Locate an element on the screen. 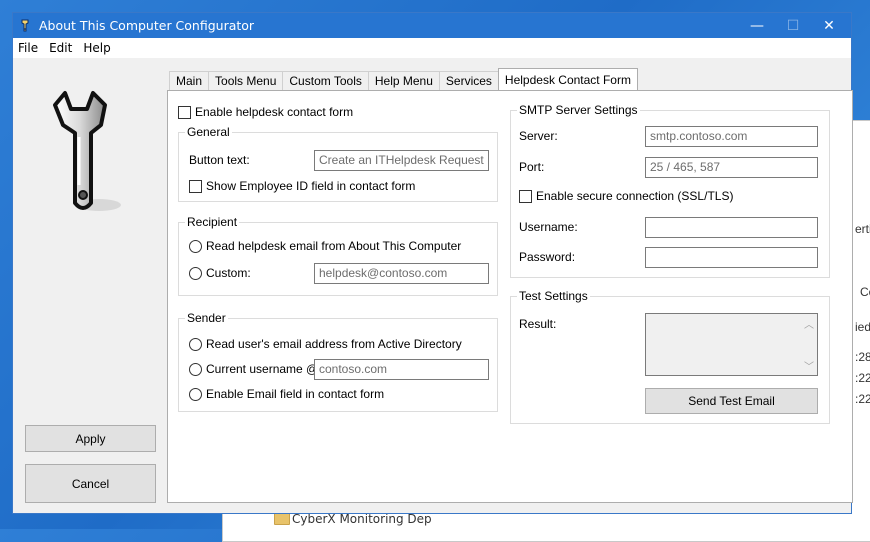 The height and width of the screenshot is (542, 870). tab-main: Main is located at coordinates (189, 80).